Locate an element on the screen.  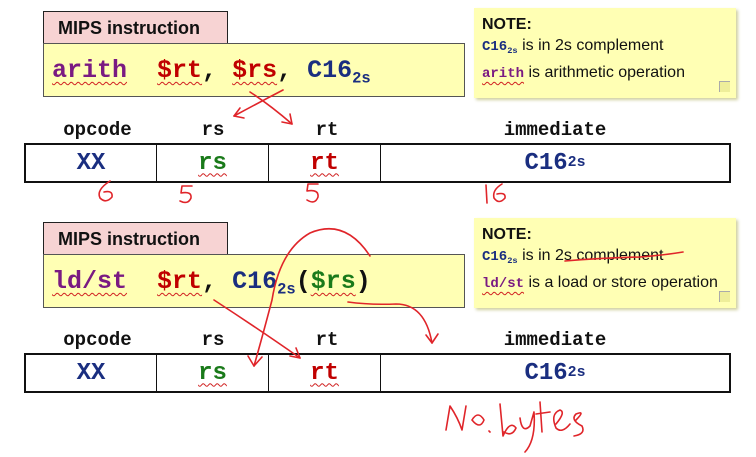
handwriting-no-bytes is located at coordinates (514, 427).